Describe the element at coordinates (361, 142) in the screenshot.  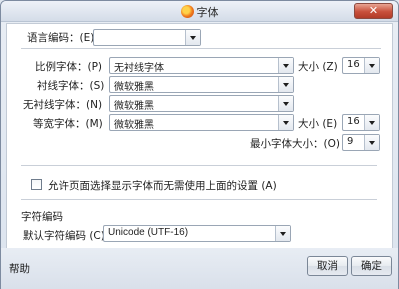
I see `min-size-select: 9` at that location.